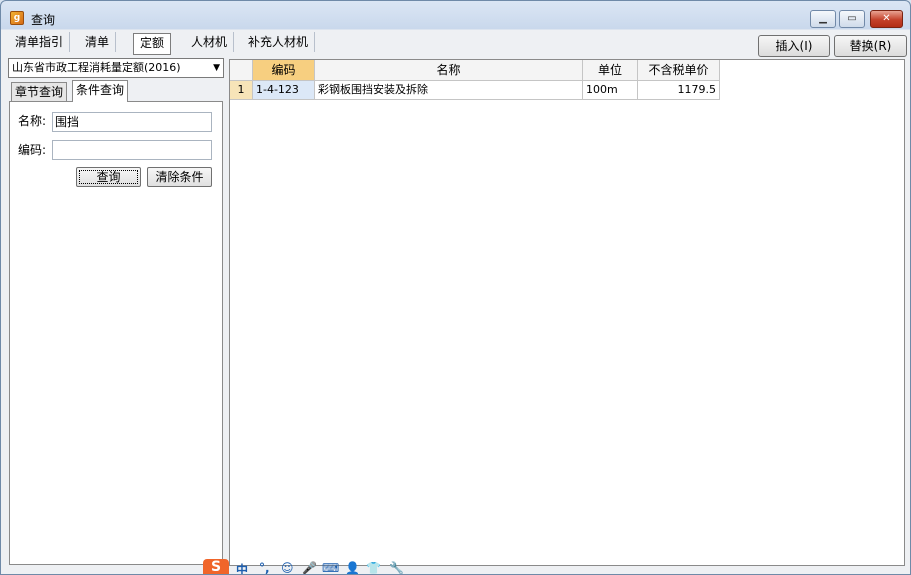  Describe the element at coordinates (100, 91) in the screenshot. I see `tab-condition-search: 条件查询` at that location.